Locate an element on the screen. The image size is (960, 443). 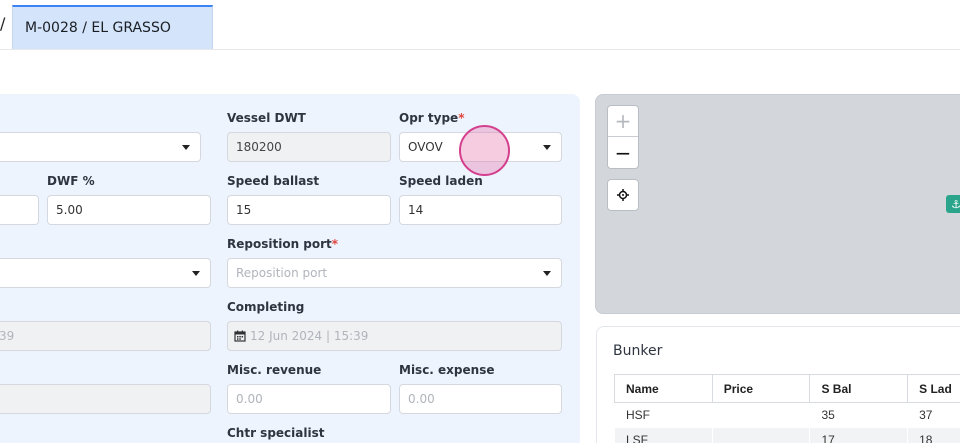
bunker-title: Bunker is located at coordinates (638, 351).